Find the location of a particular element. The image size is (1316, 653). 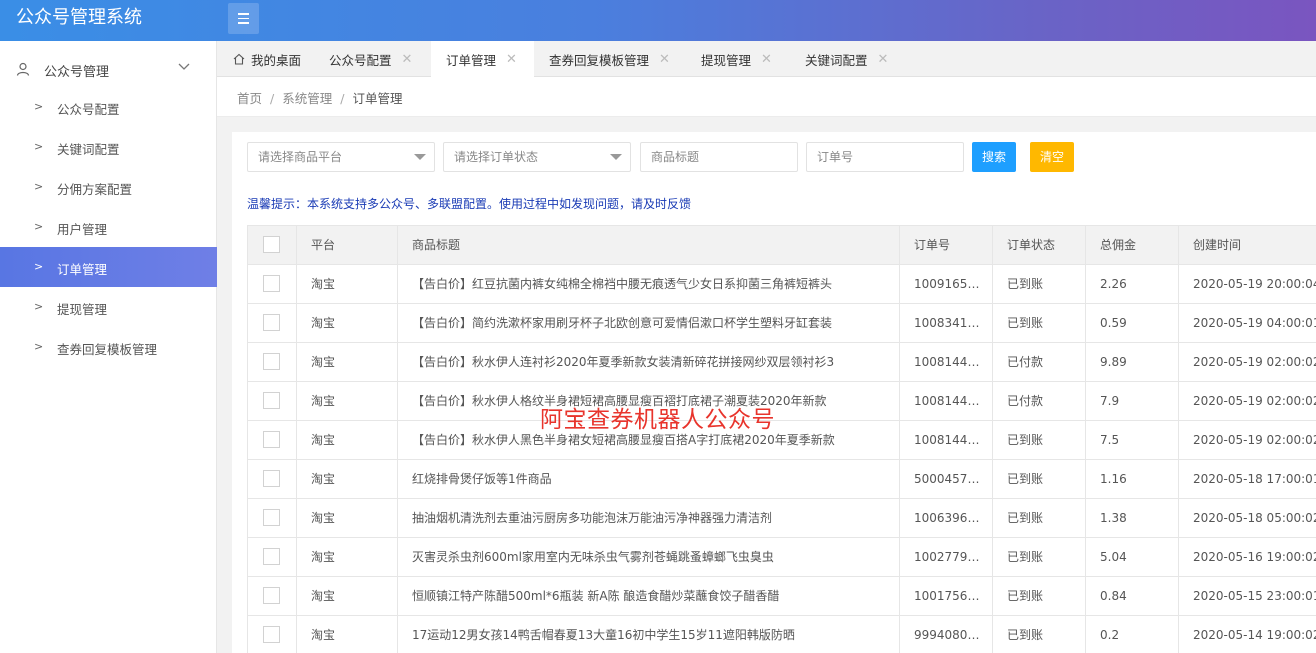

breadcrumb-system: 系统管理 is located at coordinates (307, 98).